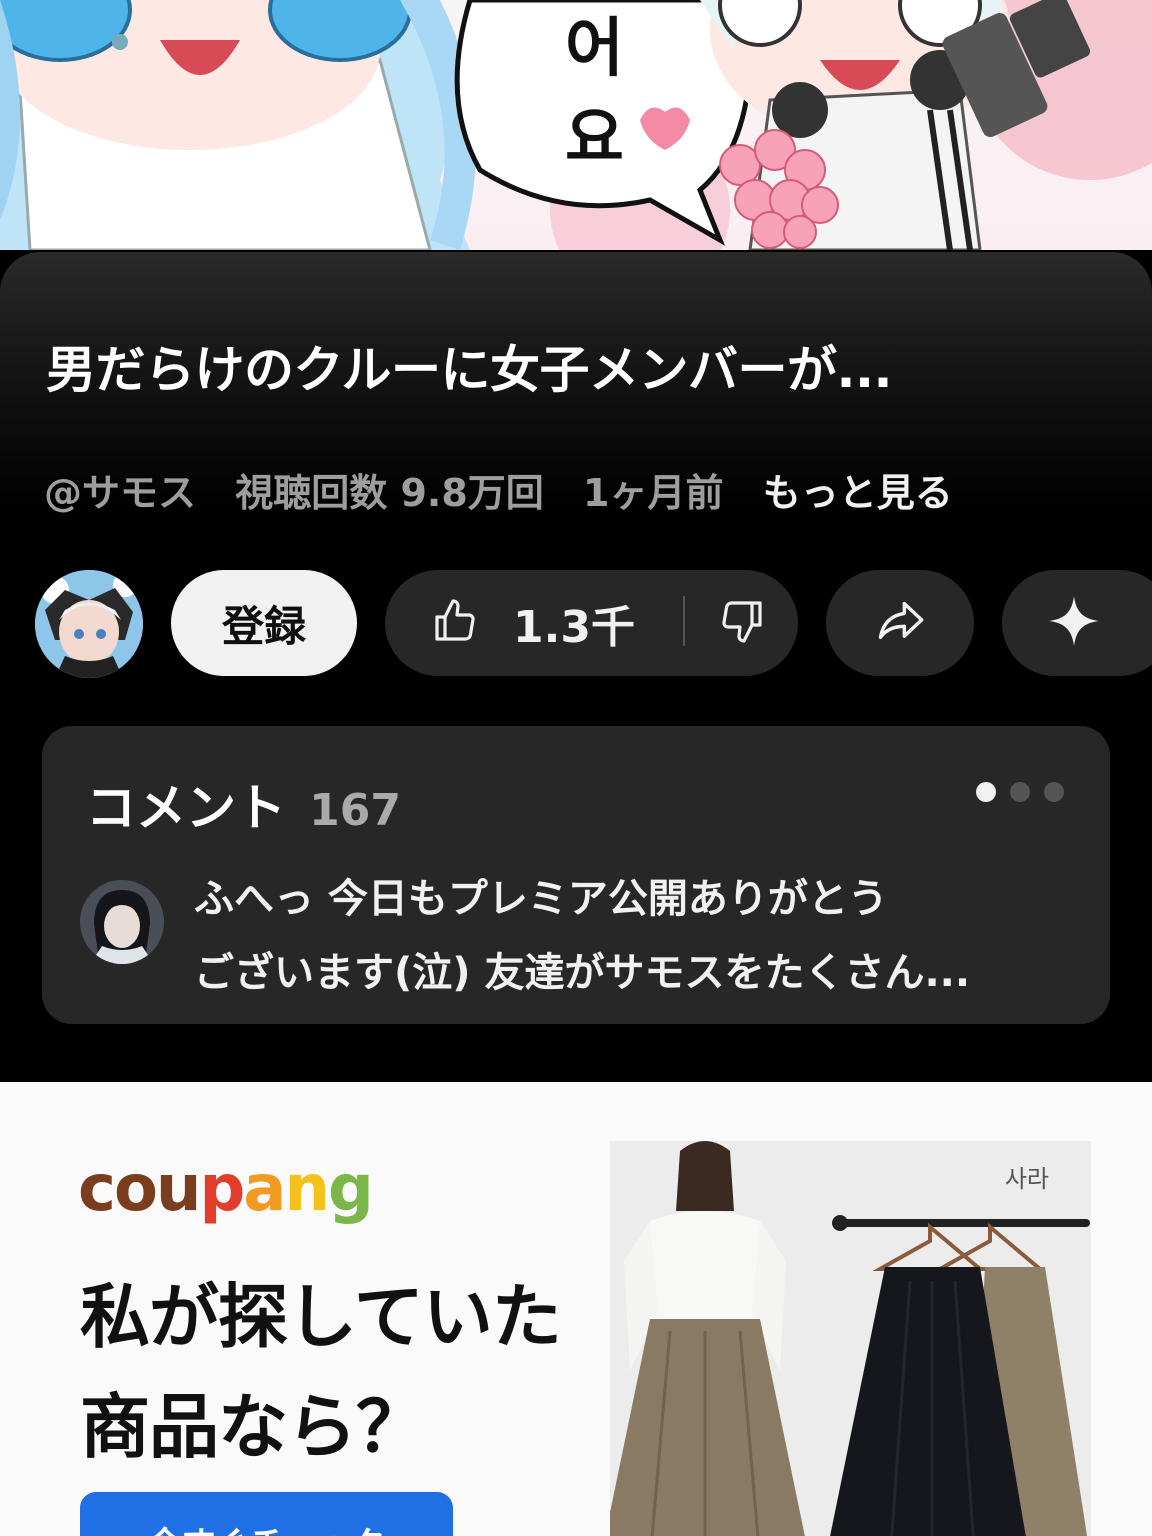 Image resolution: width=1152 pixels, height=1536 pixels. I want to click on comments-pager, so click(1020, 792).